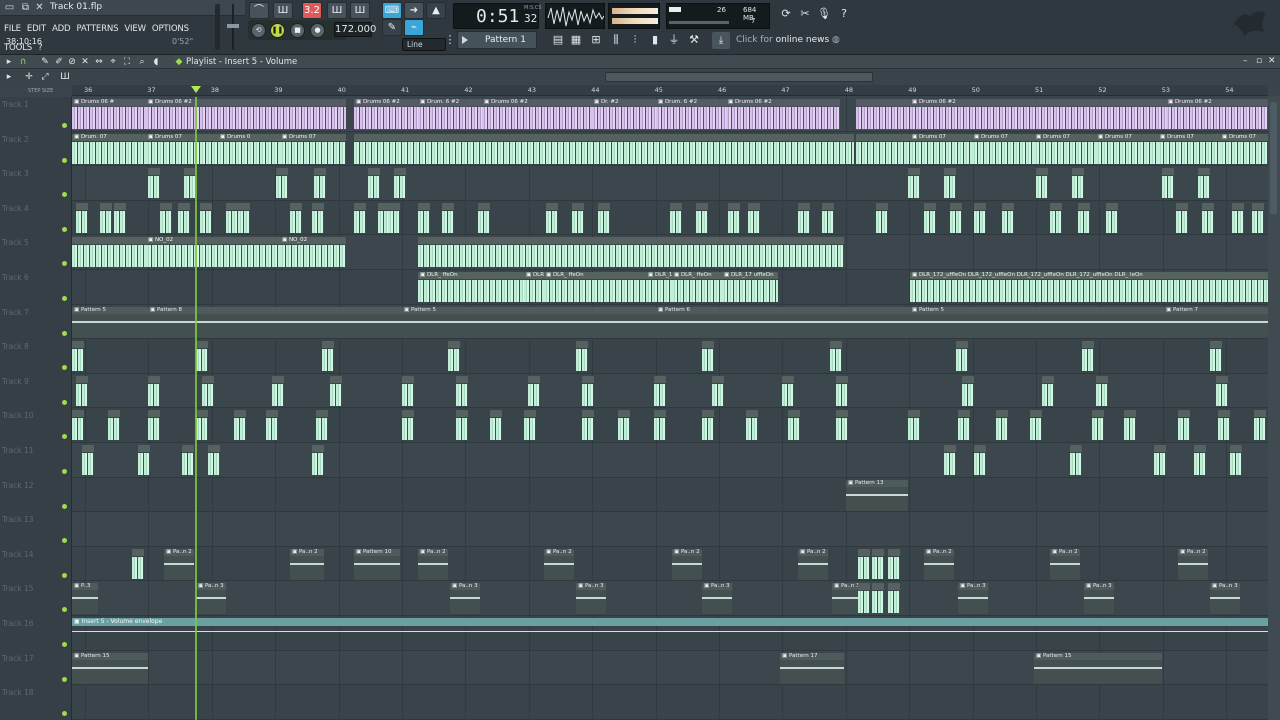 This screenshot has width=1280, height=720. What do you see at coordinates (670, 622) in the screenshot?
I see `automation-clip: ▣ Insert 5 - Volume envelope` at bounding box center [670, 622].